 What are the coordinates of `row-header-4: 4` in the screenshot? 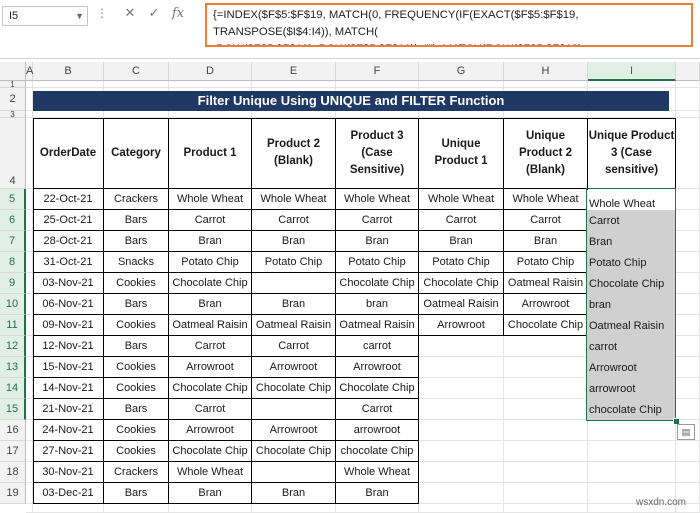 It's located at (13, 153).